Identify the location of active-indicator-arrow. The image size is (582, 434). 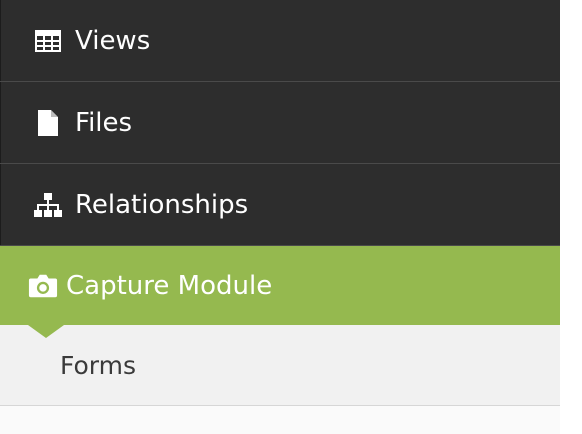
(46, 331).